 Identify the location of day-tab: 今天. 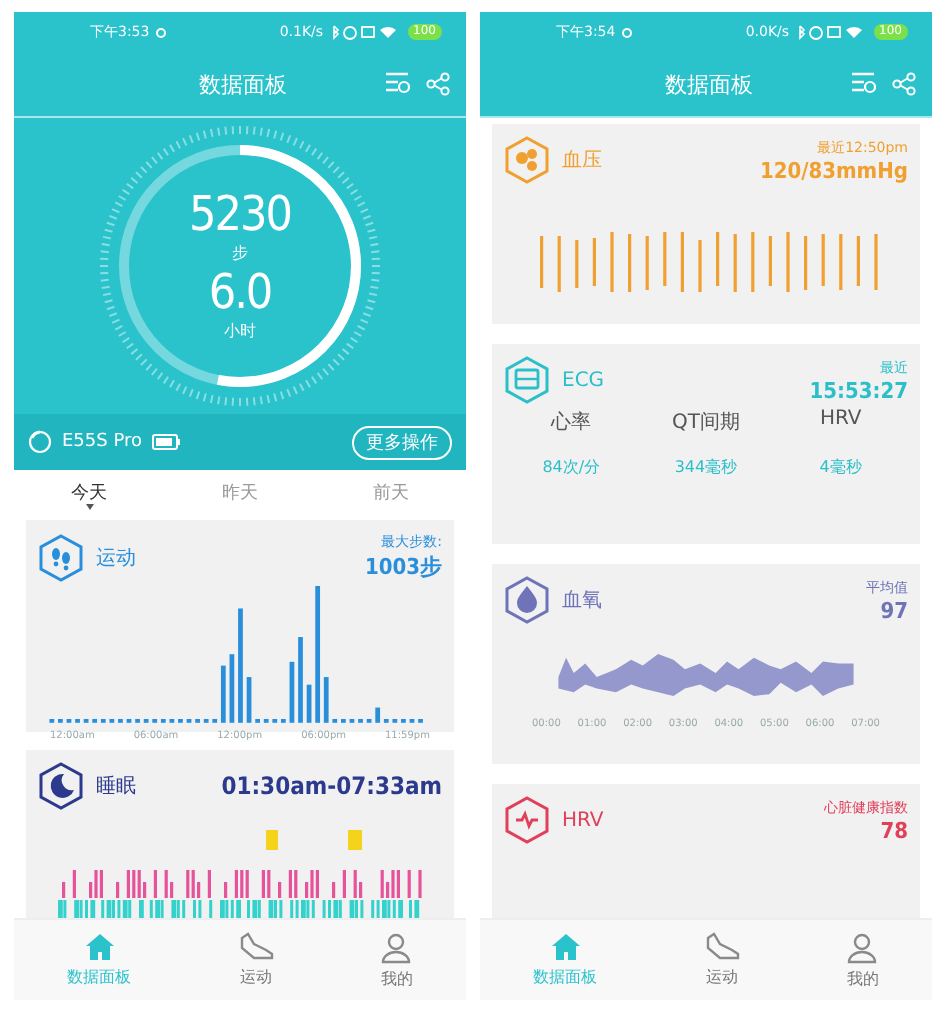
(89, 492).